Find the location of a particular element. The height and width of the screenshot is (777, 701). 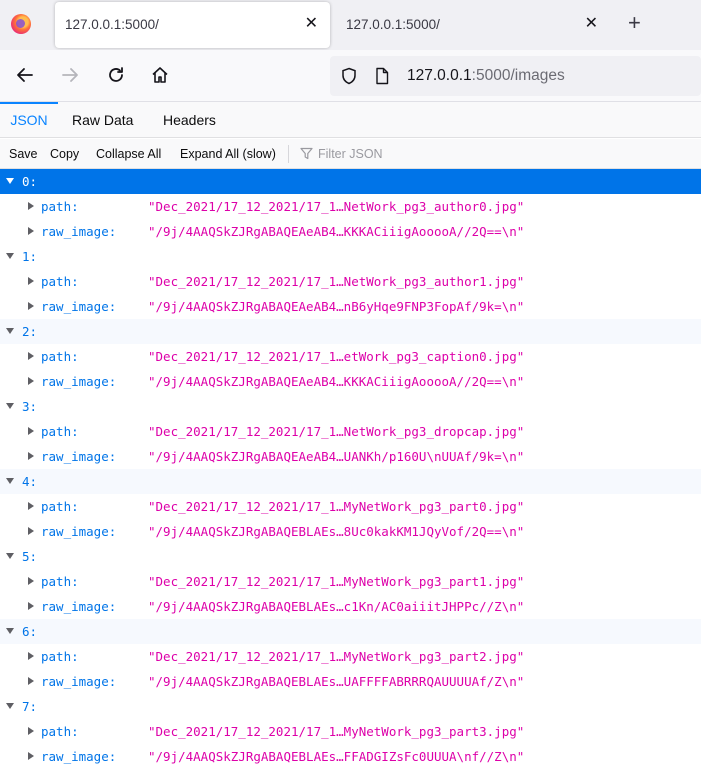

json-item-row: 7: is located at coordinates (350, 706).